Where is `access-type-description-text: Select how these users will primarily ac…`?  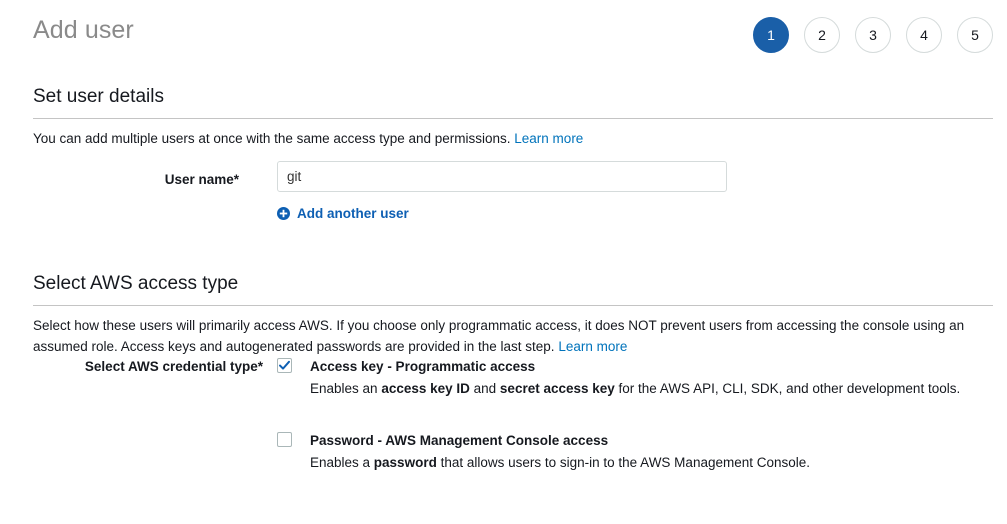
access-type-description-text: Select how these users will primarily ac… is located at coordinates (499, 336).